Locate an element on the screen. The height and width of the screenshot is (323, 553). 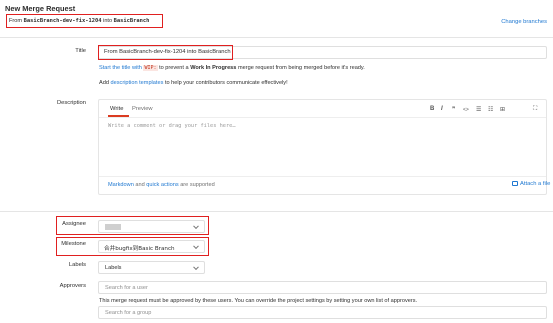
editor-tab-divider is located at coordinates (322, 117).